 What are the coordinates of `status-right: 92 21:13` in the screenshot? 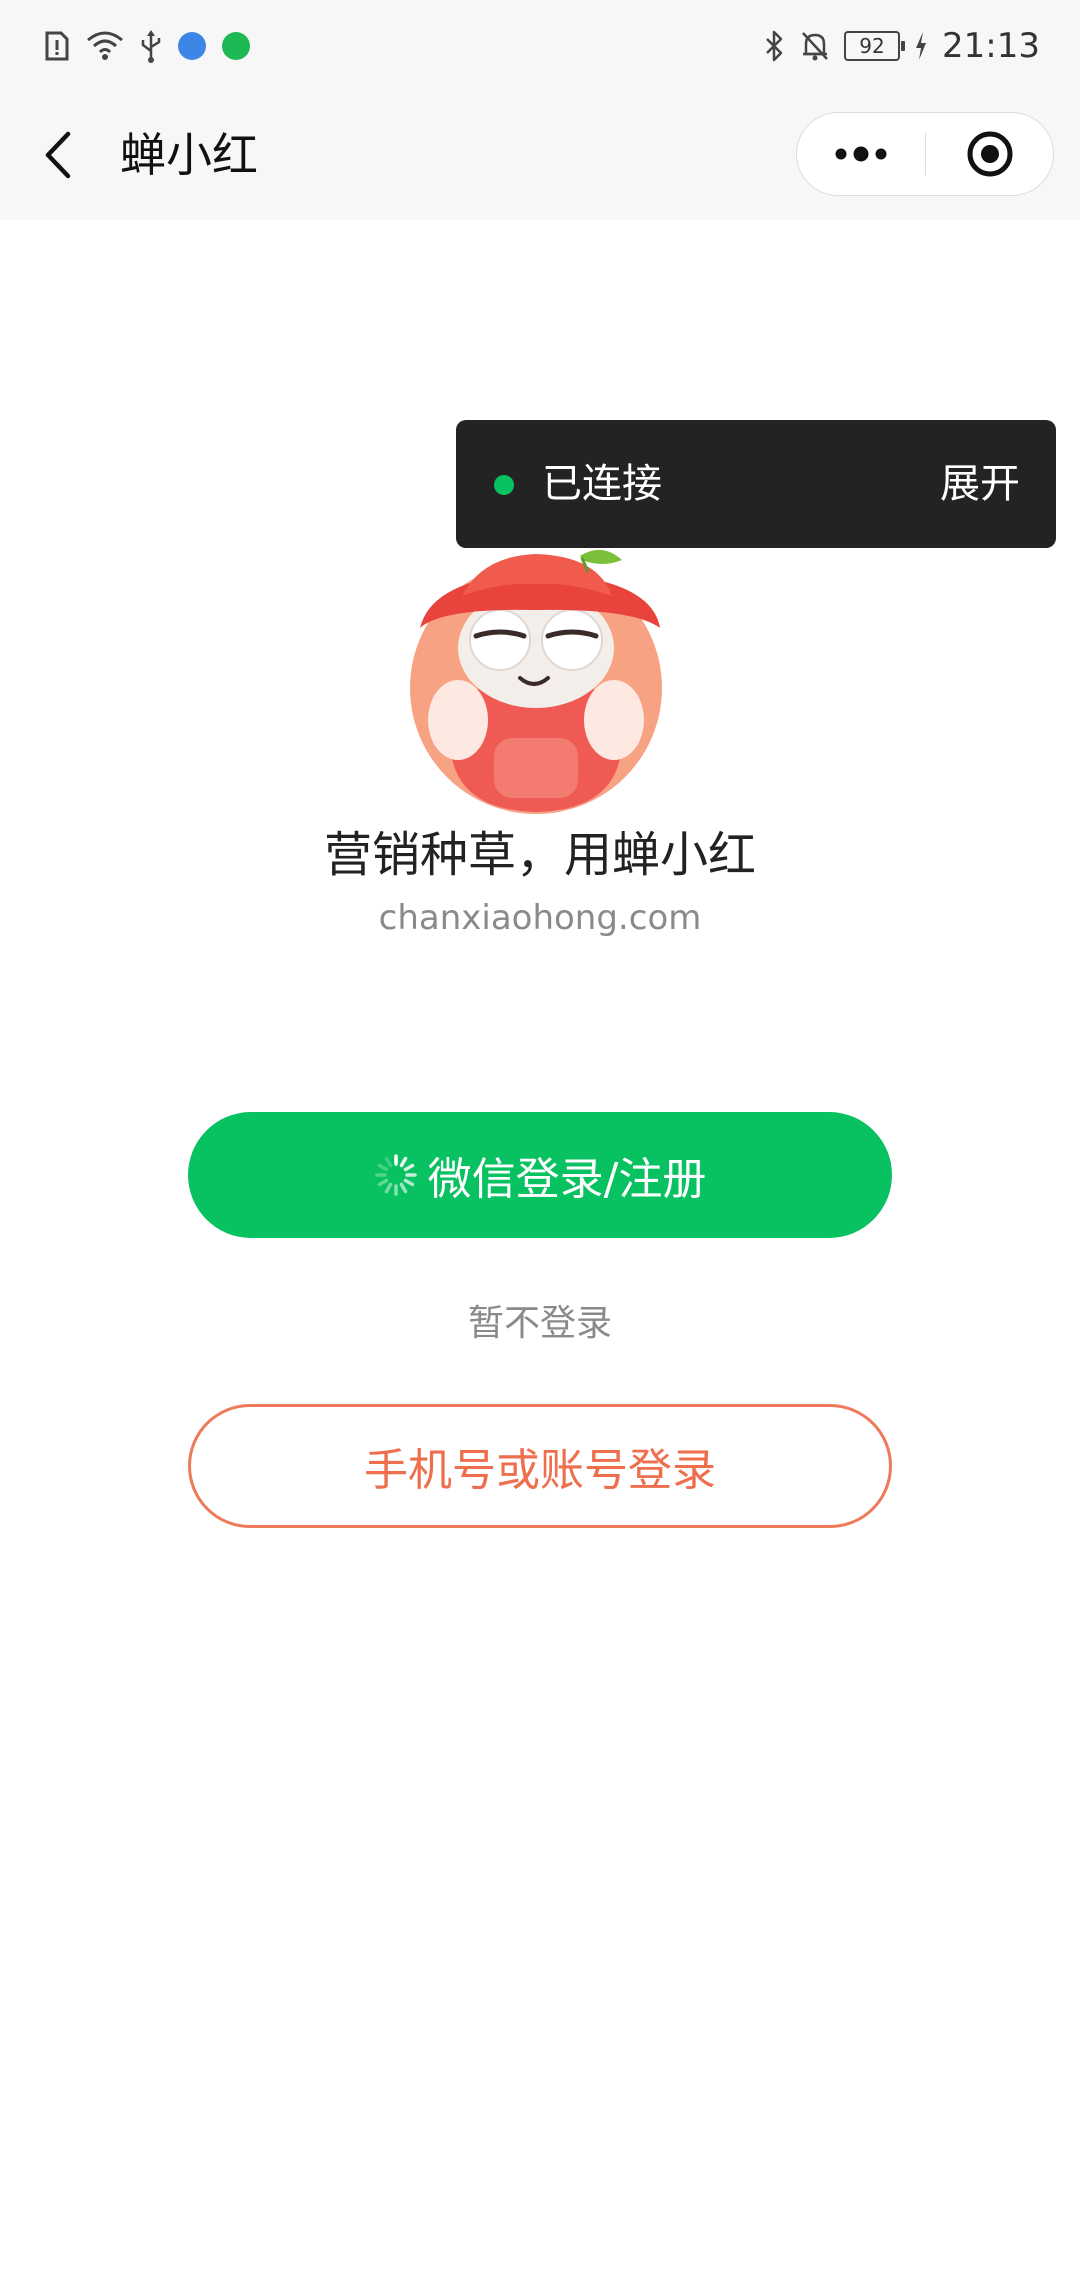 It's located at (902, 46).